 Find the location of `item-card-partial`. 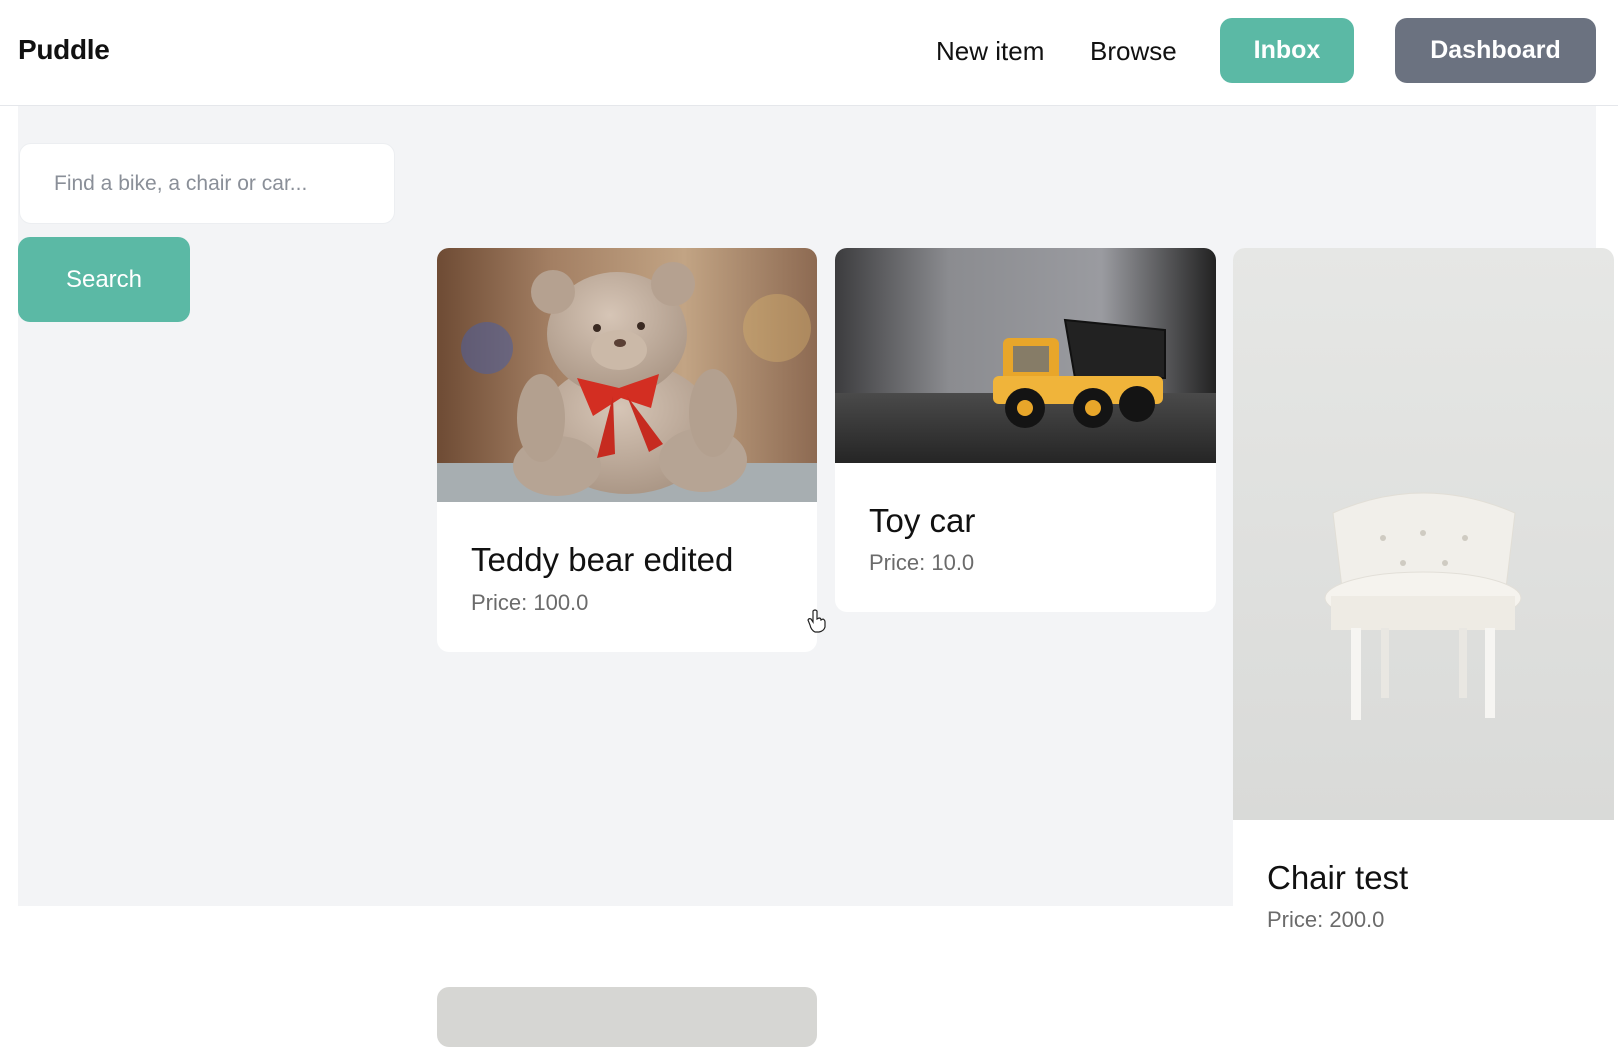

item-card-partial is located at coordinates (627, 1017).